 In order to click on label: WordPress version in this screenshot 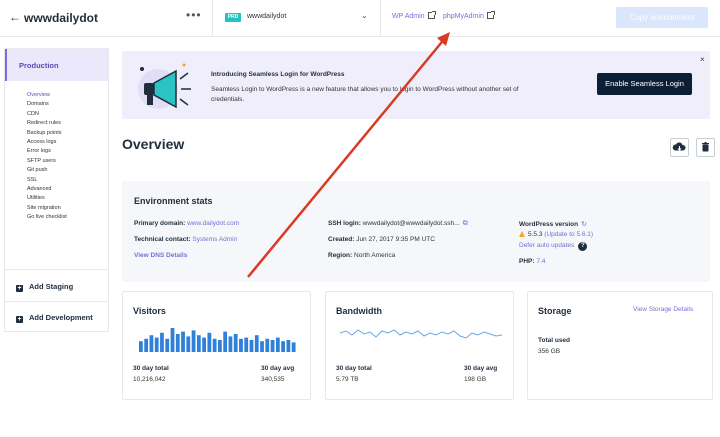, I will do `click(549, 224)`.